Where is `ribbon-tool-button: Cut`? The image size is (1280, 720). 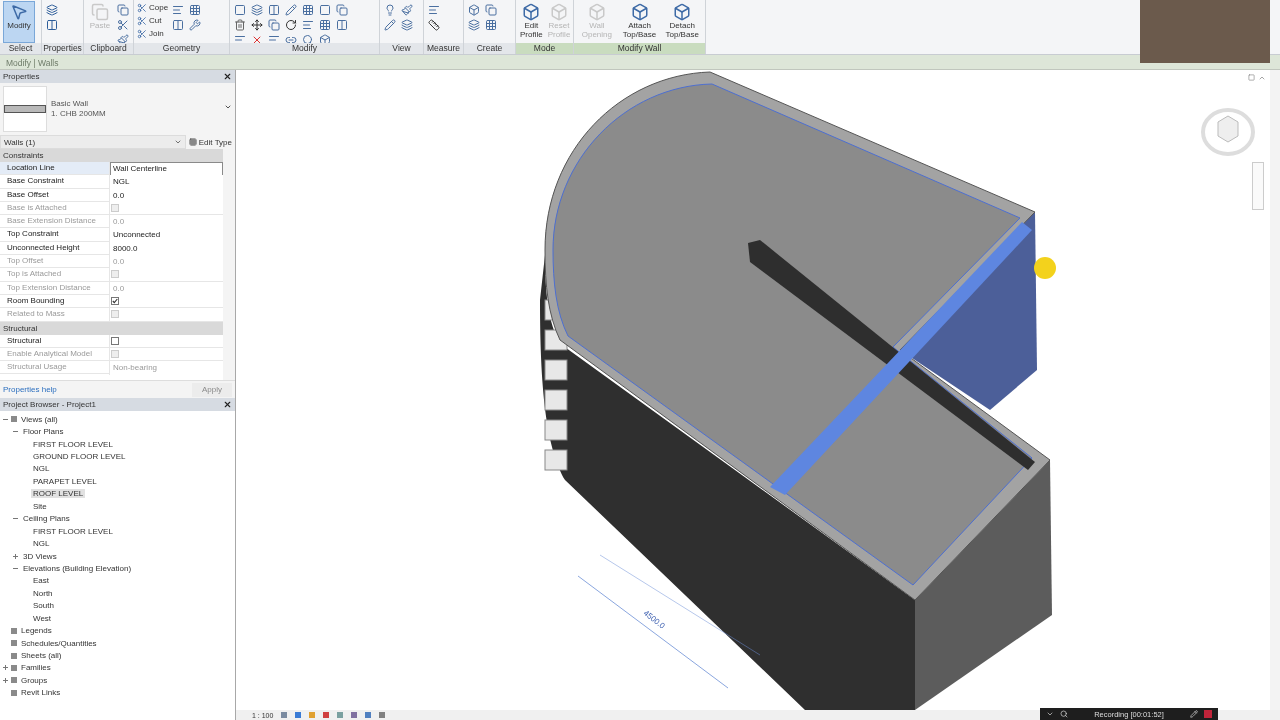
ribbon-tool-button: Cut is located at coordinates (153, 20).